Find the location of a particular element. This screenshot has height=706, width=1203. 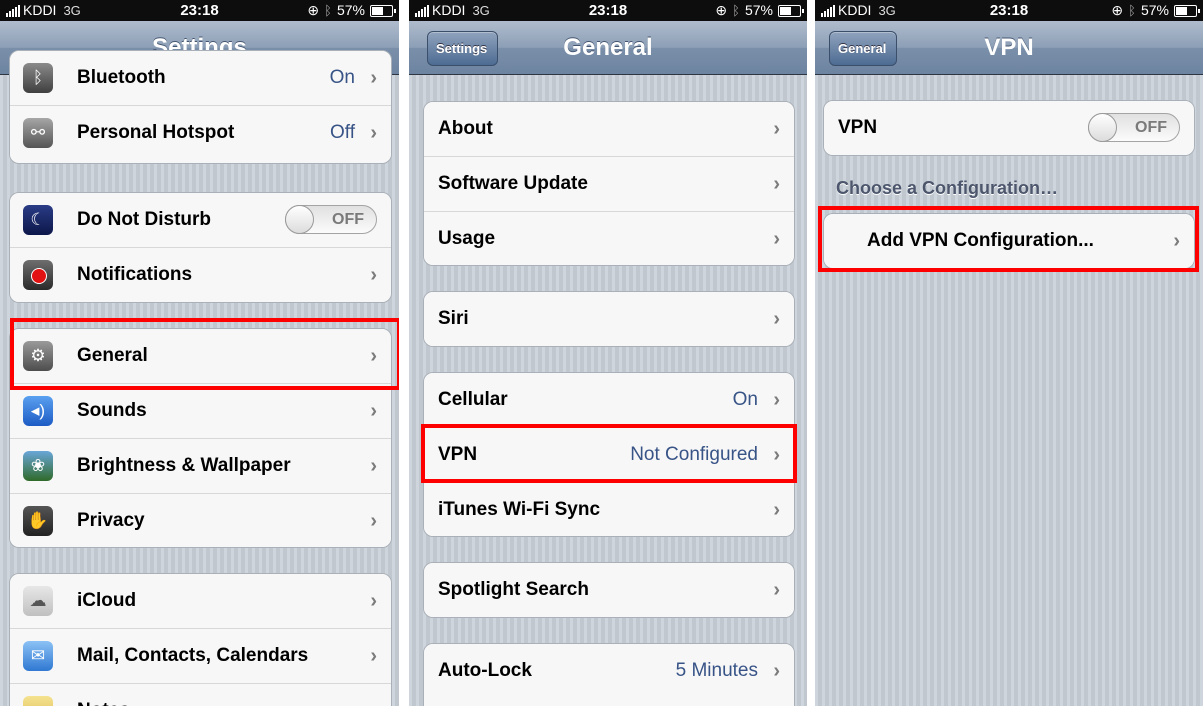

general-item-auto-lock: Auto-Lock 5 Minutes › is located at coordinates (609, 671).